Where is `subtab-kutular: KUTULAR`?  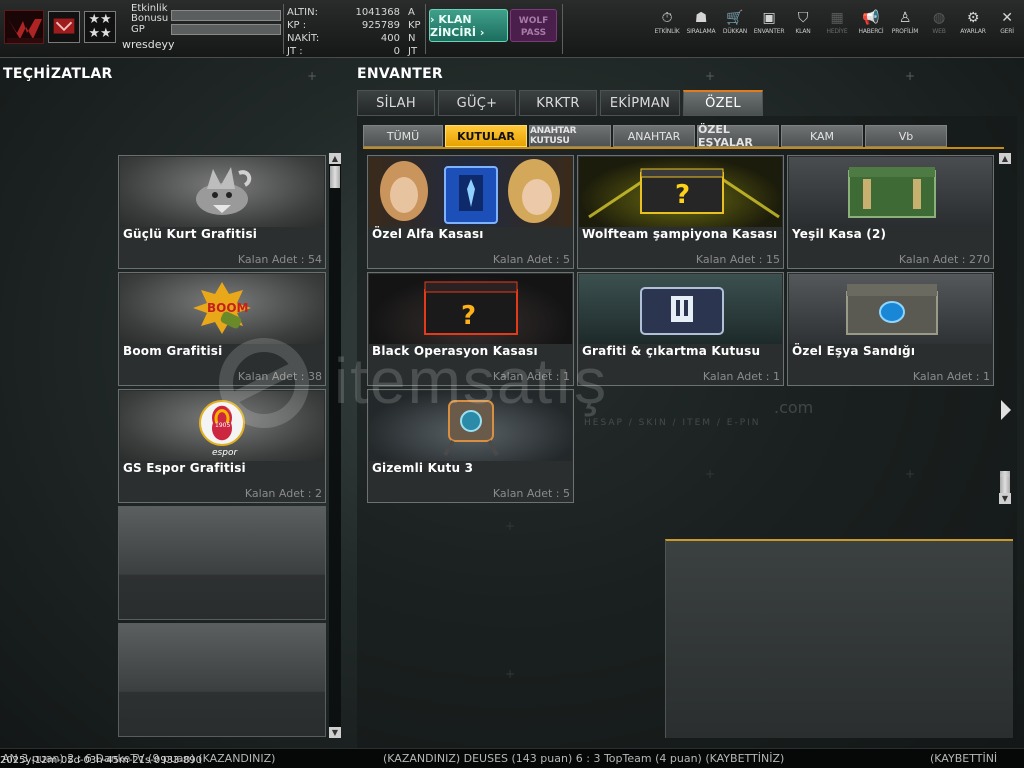 subtab-kutular: KUTULAR is located at coordinates (486, 136).